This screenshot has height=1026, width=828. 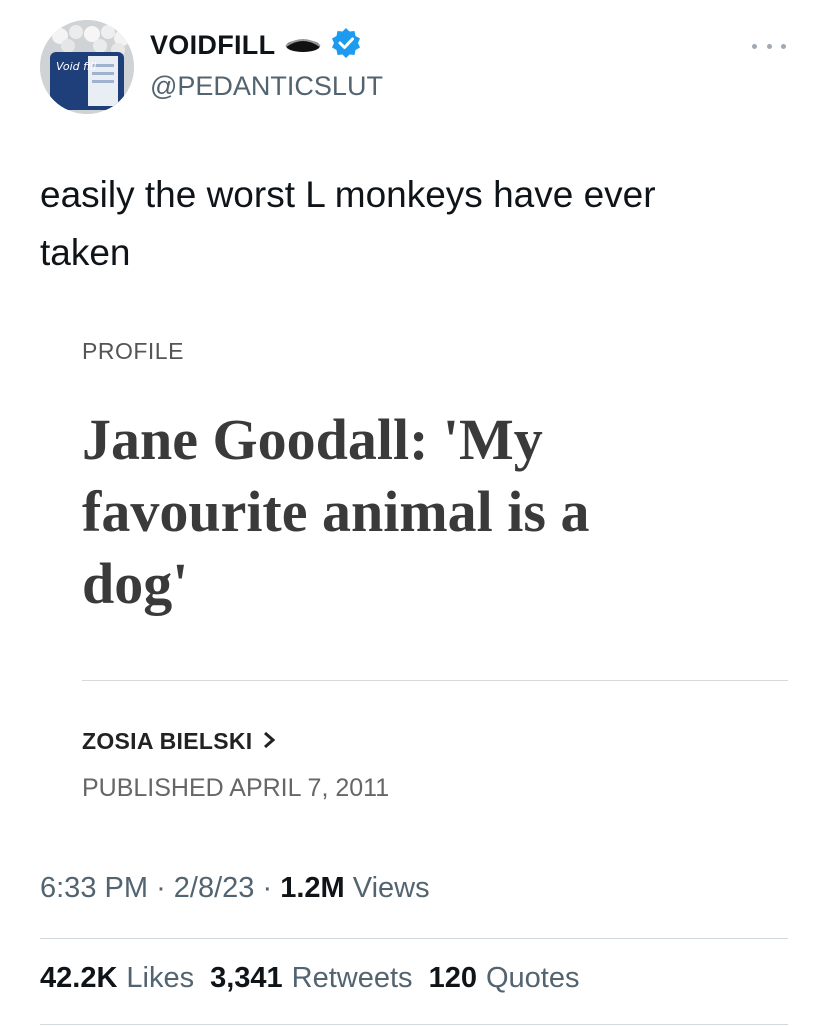 I want to click on headline-line: Jane Goodall: 'My, so click(x=312, y=439).